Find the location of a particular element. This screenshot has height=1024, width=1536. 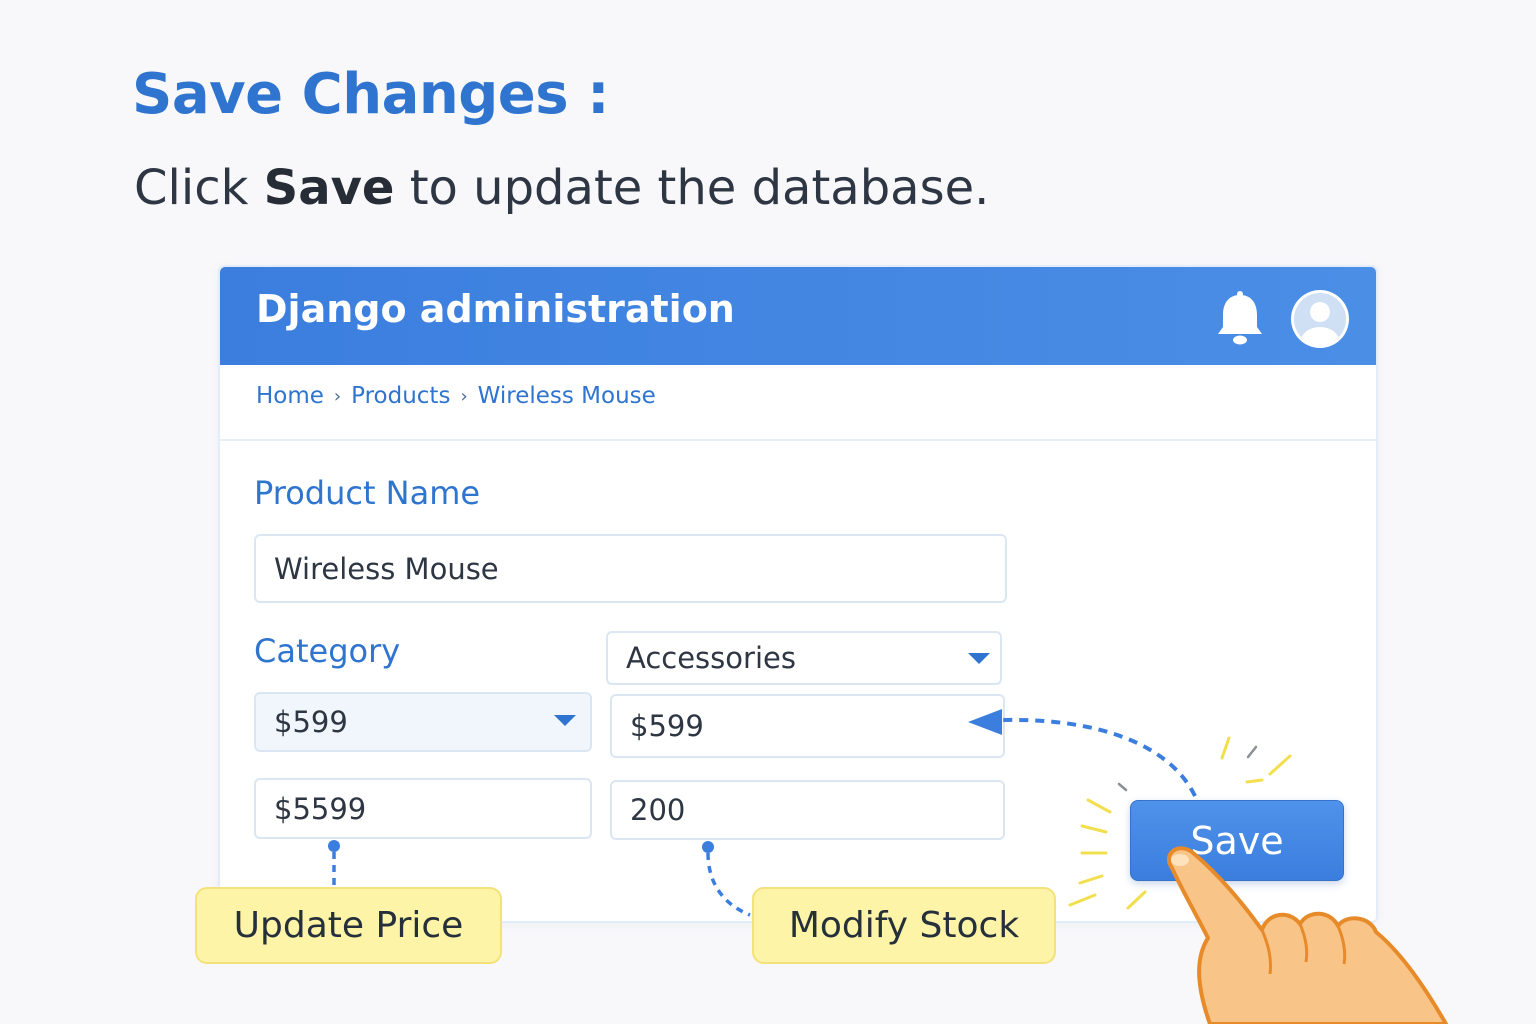

page-heading: Save Changes : is located at coordinates (371, 94).